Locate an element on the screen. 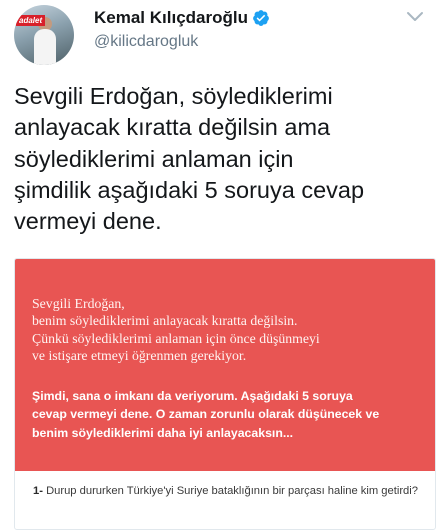 The height and width of the screenshot is (530, 443). author-name: Kemal Kılıçdaroğlu is located at coordinates (171, 18).